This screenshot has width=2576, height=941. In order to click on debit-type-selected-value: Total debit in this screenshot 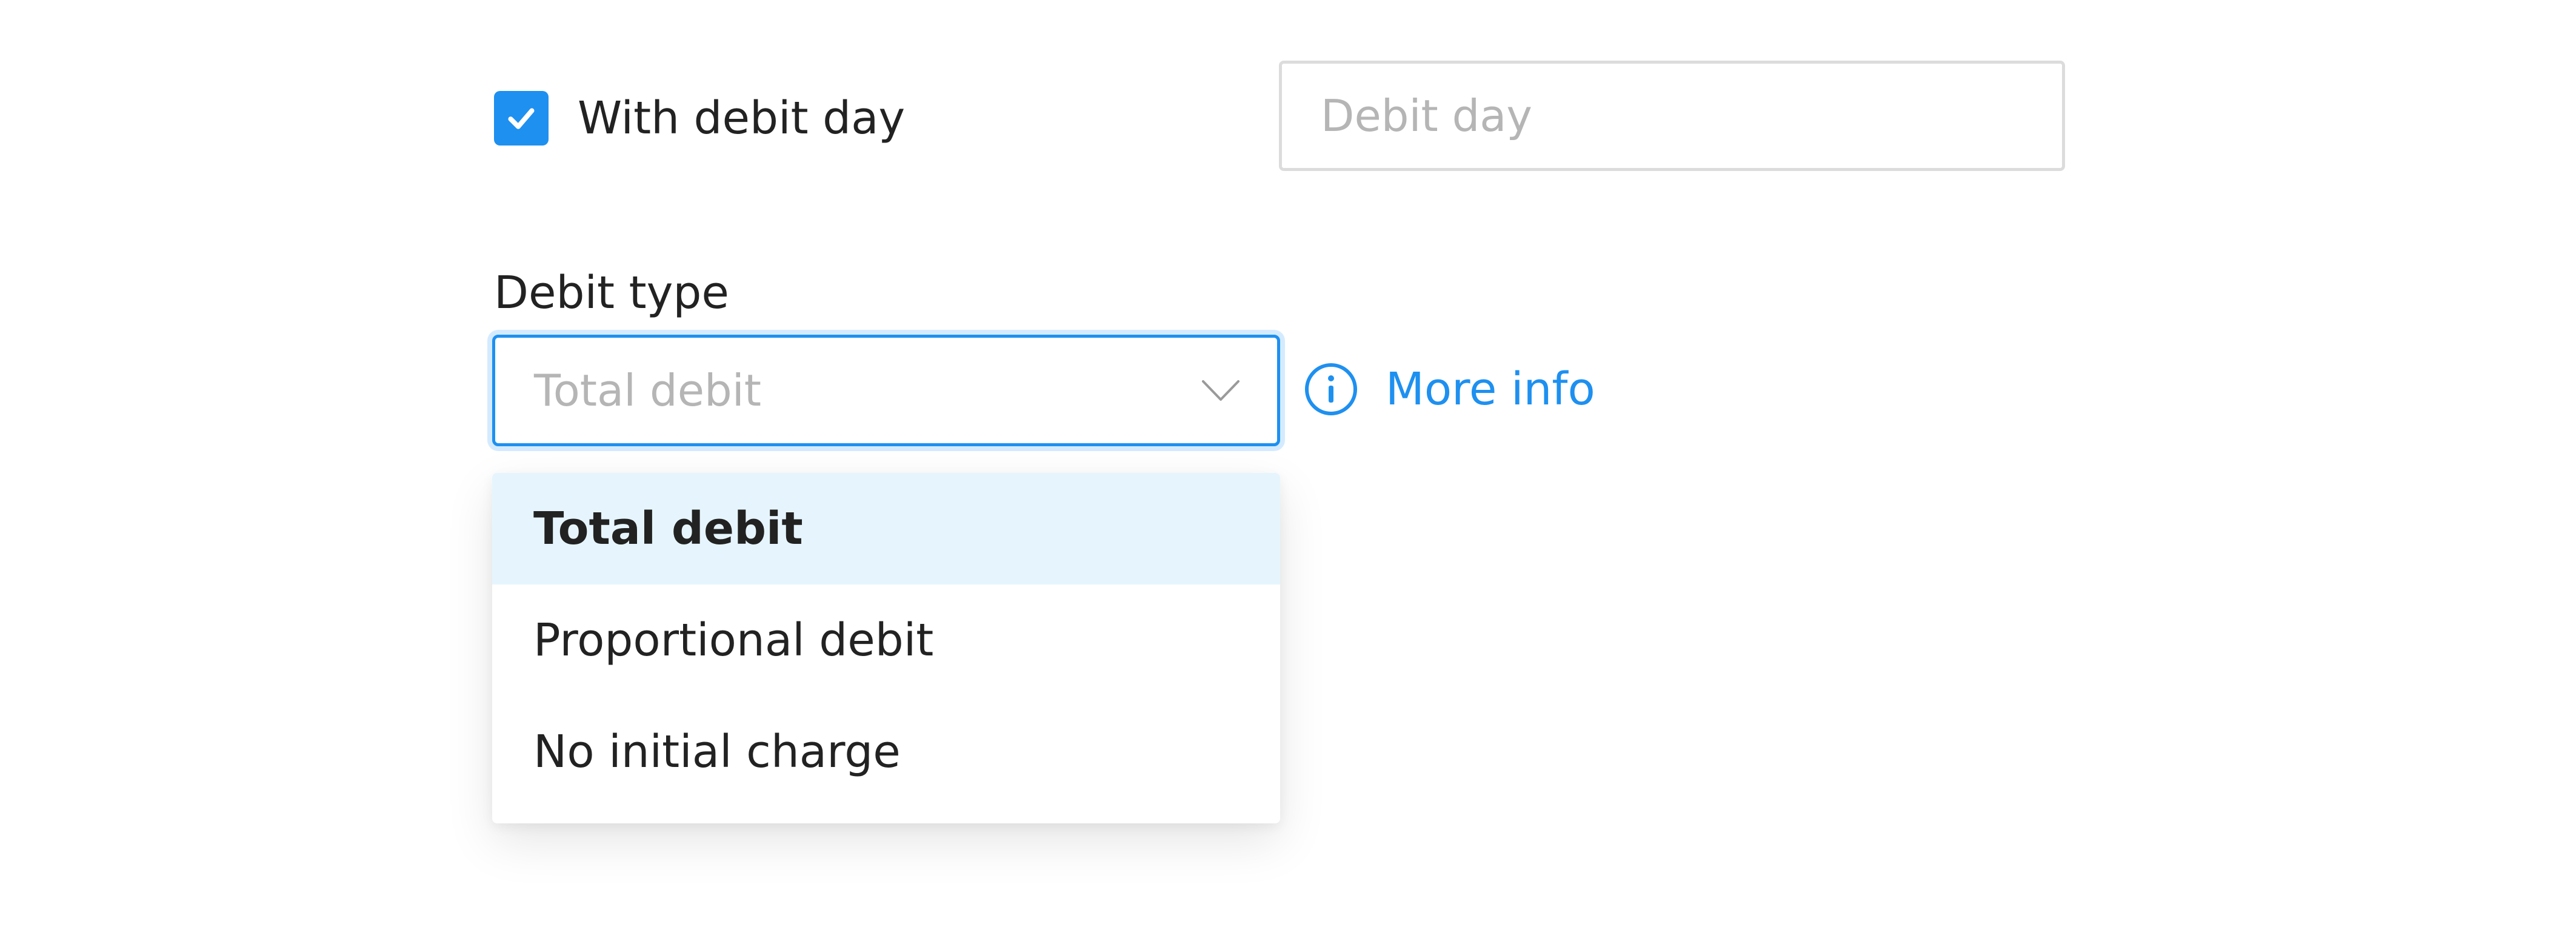, I will do `click(648, 390)`.